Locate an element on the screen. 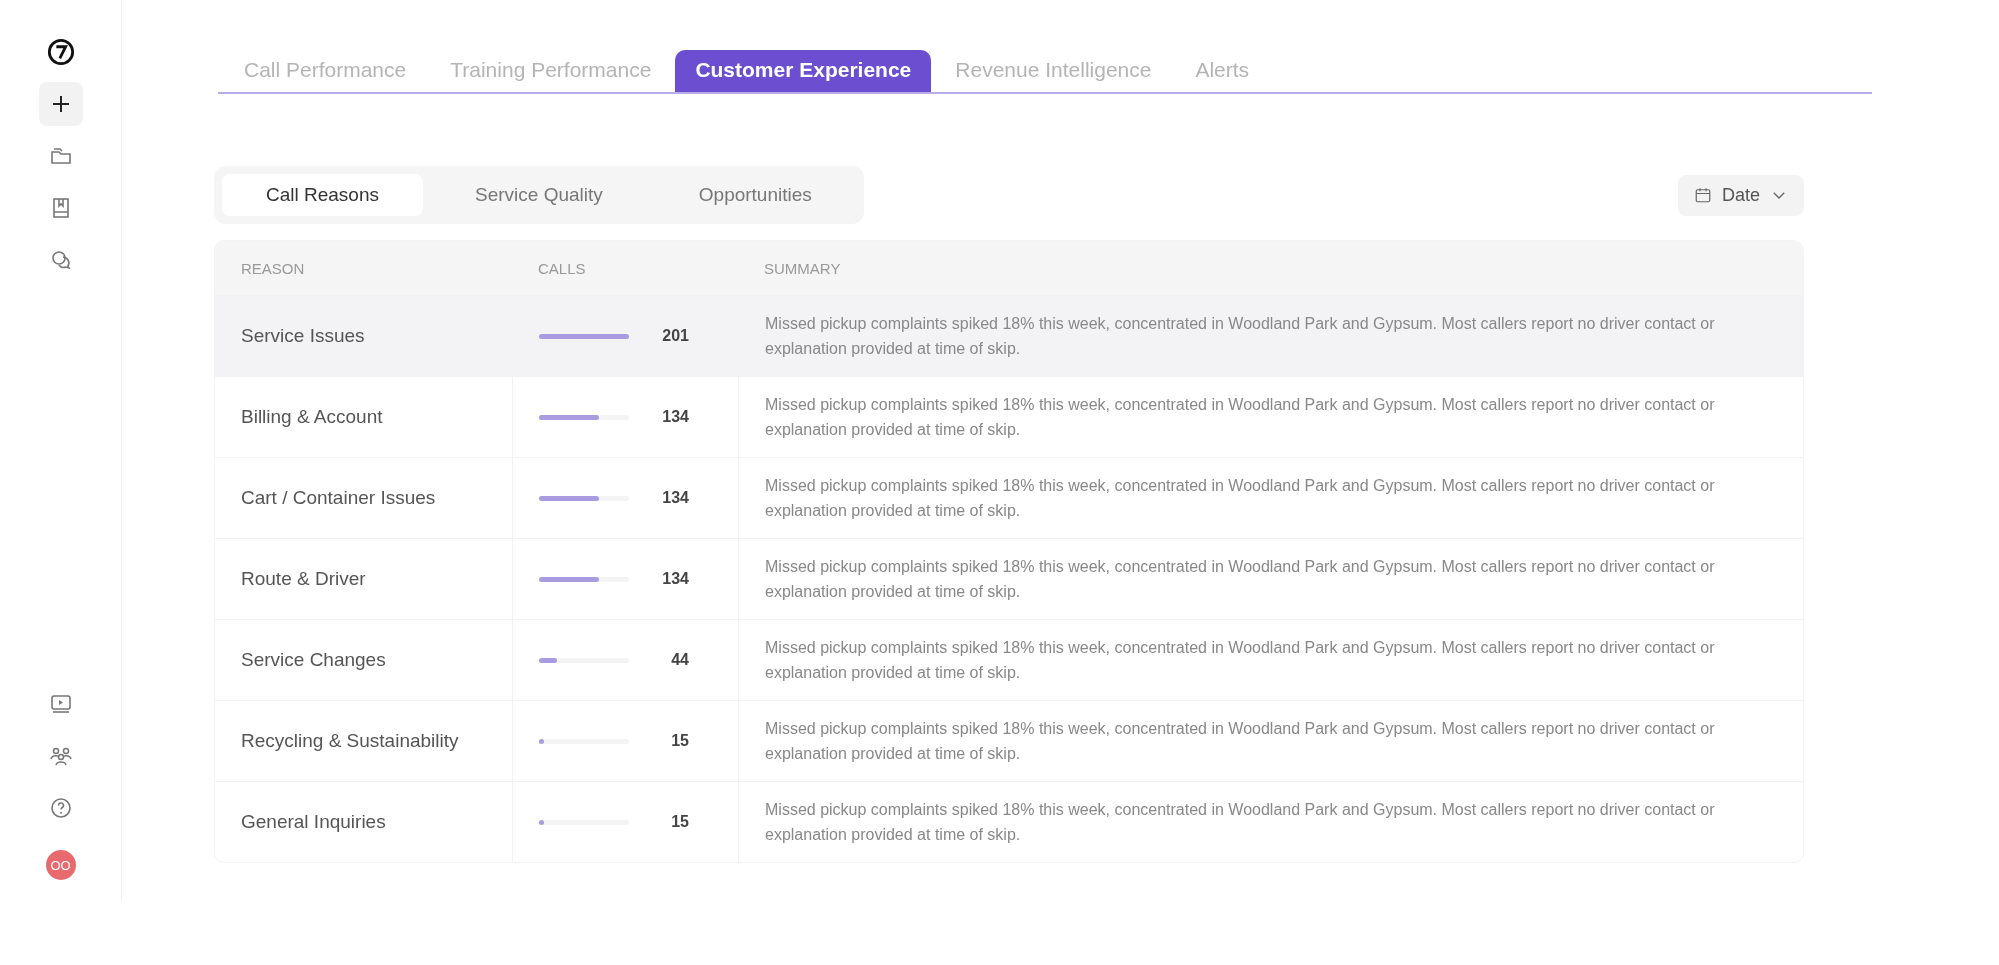 This screenshot has width=1999, height=965. reason-text: General Inquiries is located at coordinates (313, 822).